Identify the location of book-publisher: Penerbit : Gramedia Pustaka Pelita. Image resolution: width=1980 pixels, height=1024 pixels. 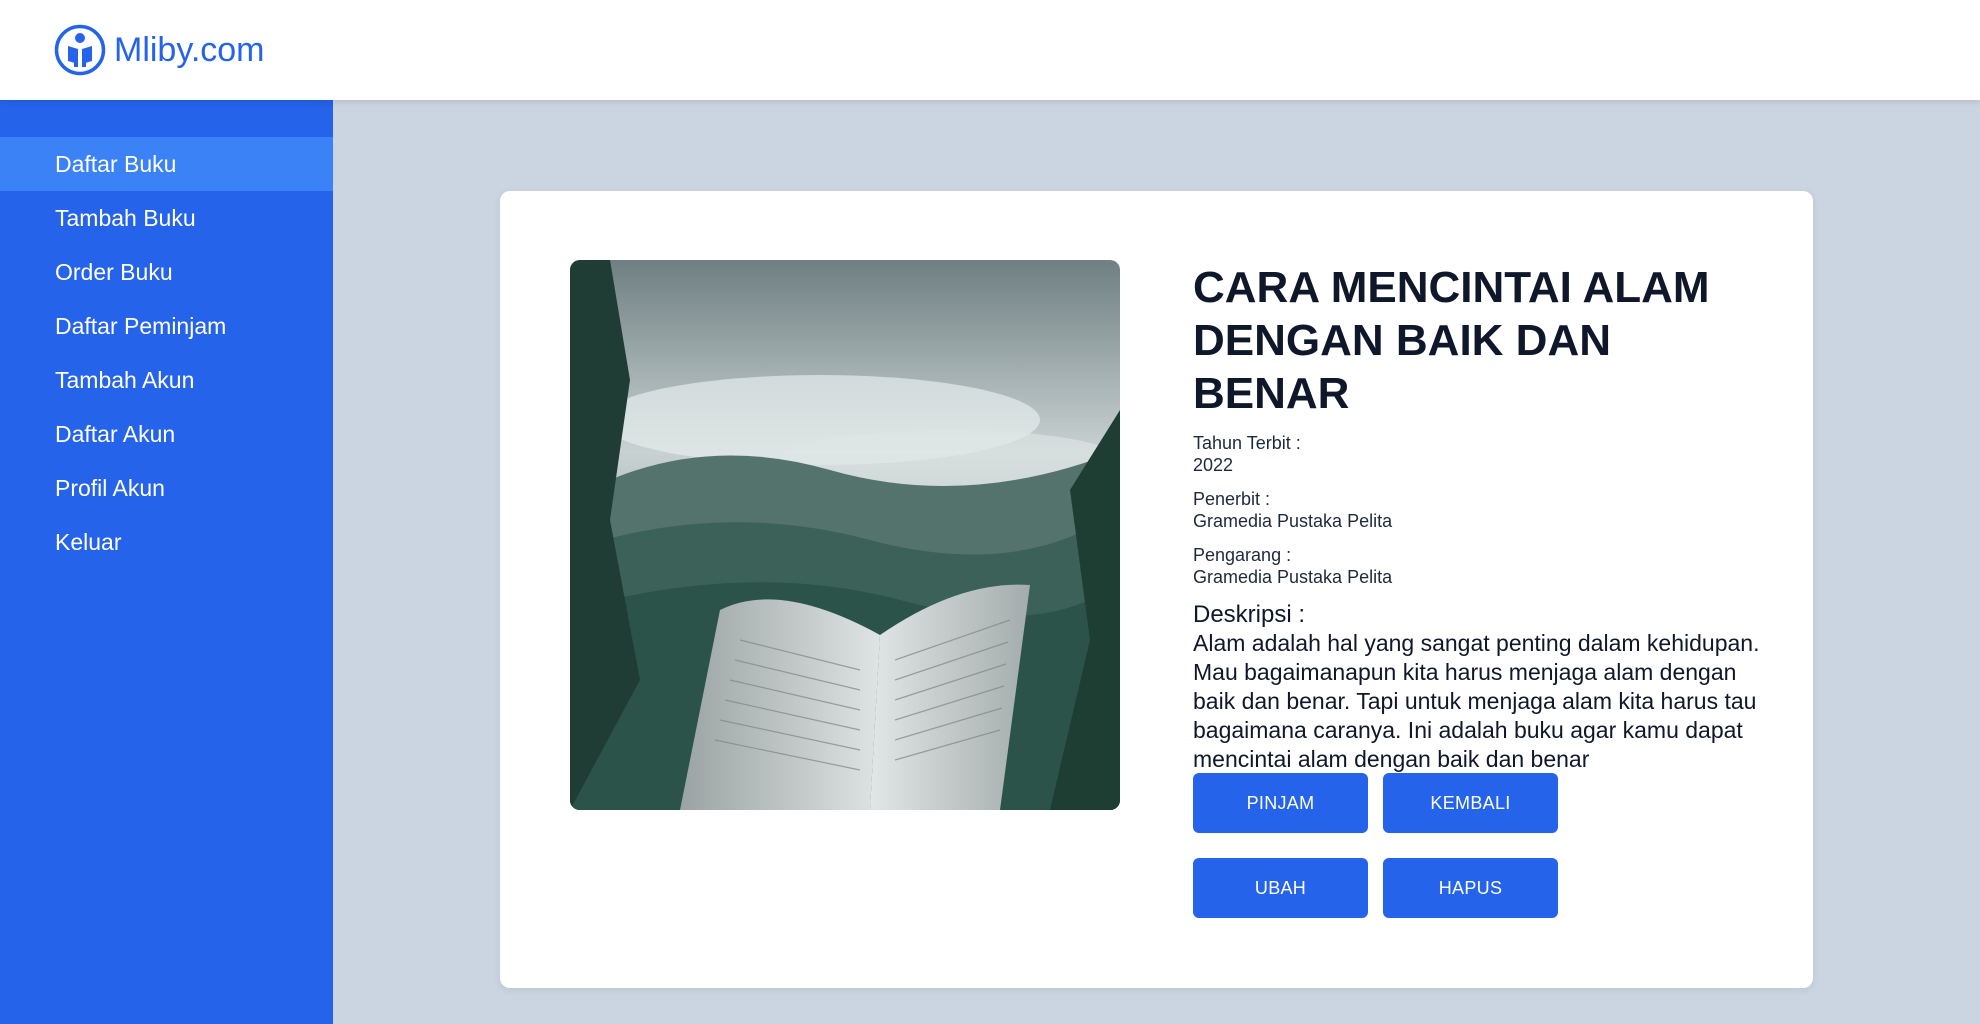
(1478, 510).